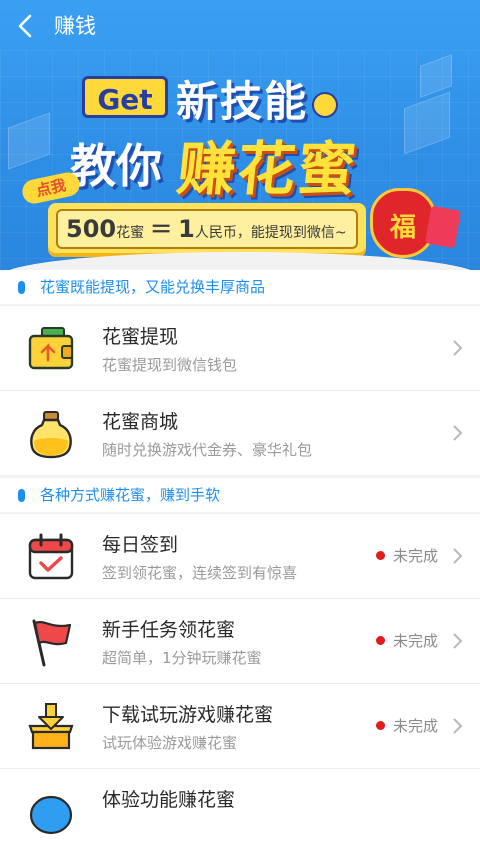  Describe the element at coordinates (240, 641) in the screenshot. I see `list-item-newbie-task: 新手任务领花蜜 超简单，1分钟玩赚花蜜 未完成` at that location.